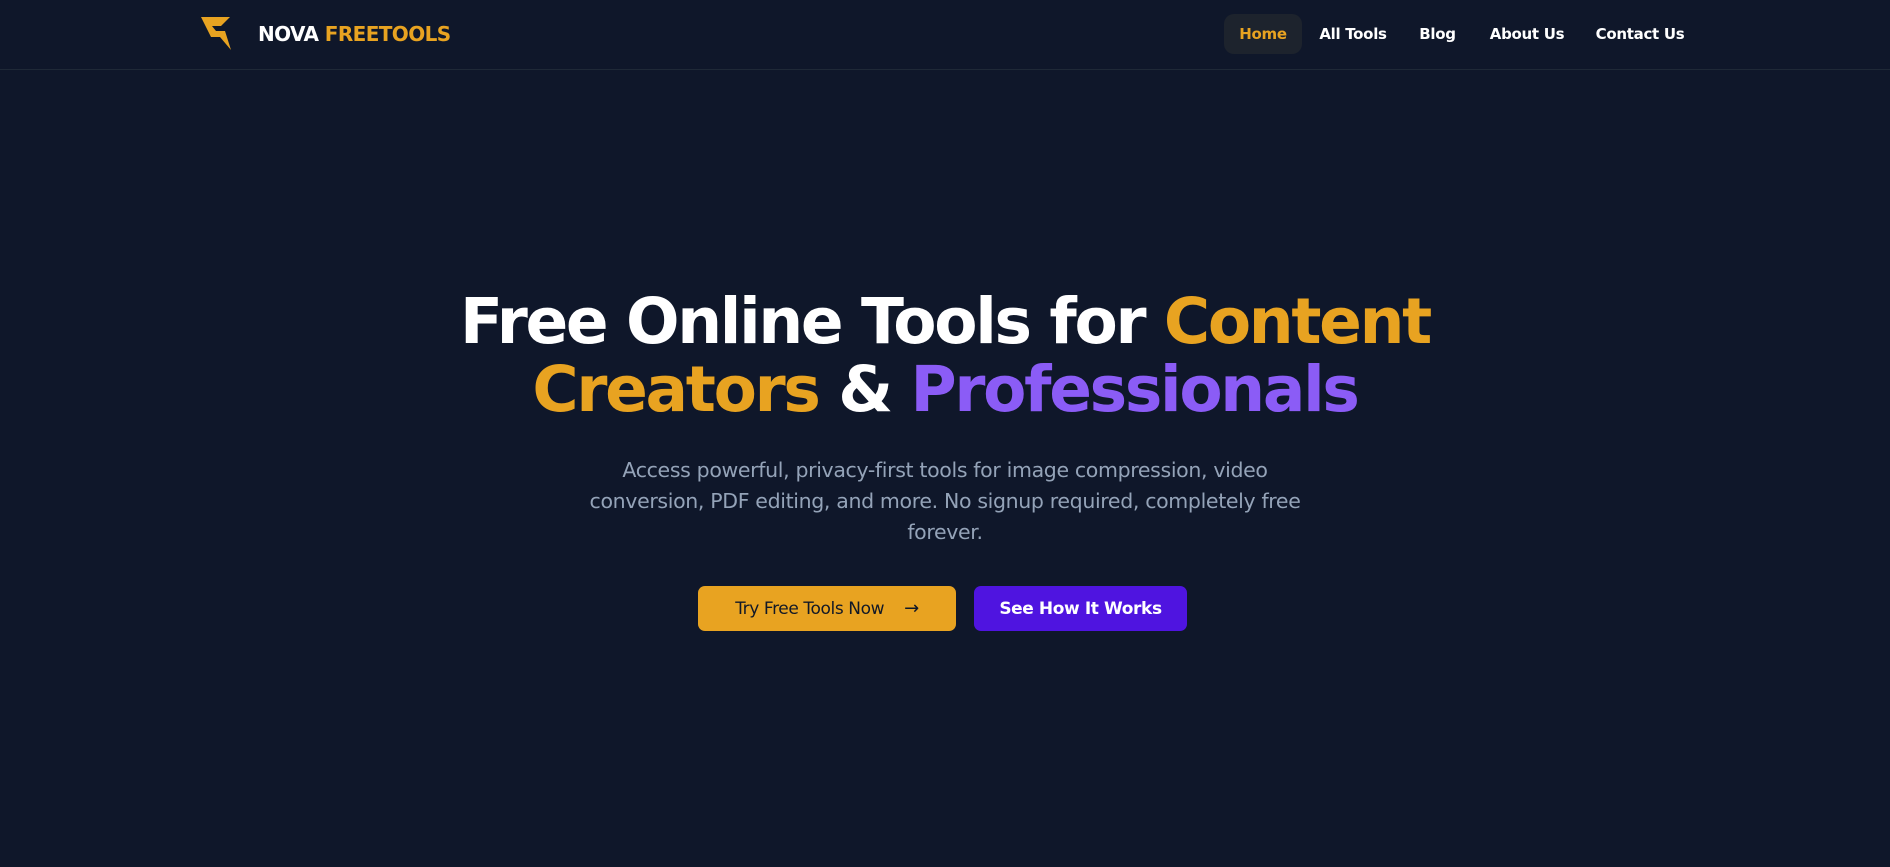  Describe the element at coordinates (1134, 389) in the screenshot. I see `hero-title-highlight-professionals: Professionals` at that location.